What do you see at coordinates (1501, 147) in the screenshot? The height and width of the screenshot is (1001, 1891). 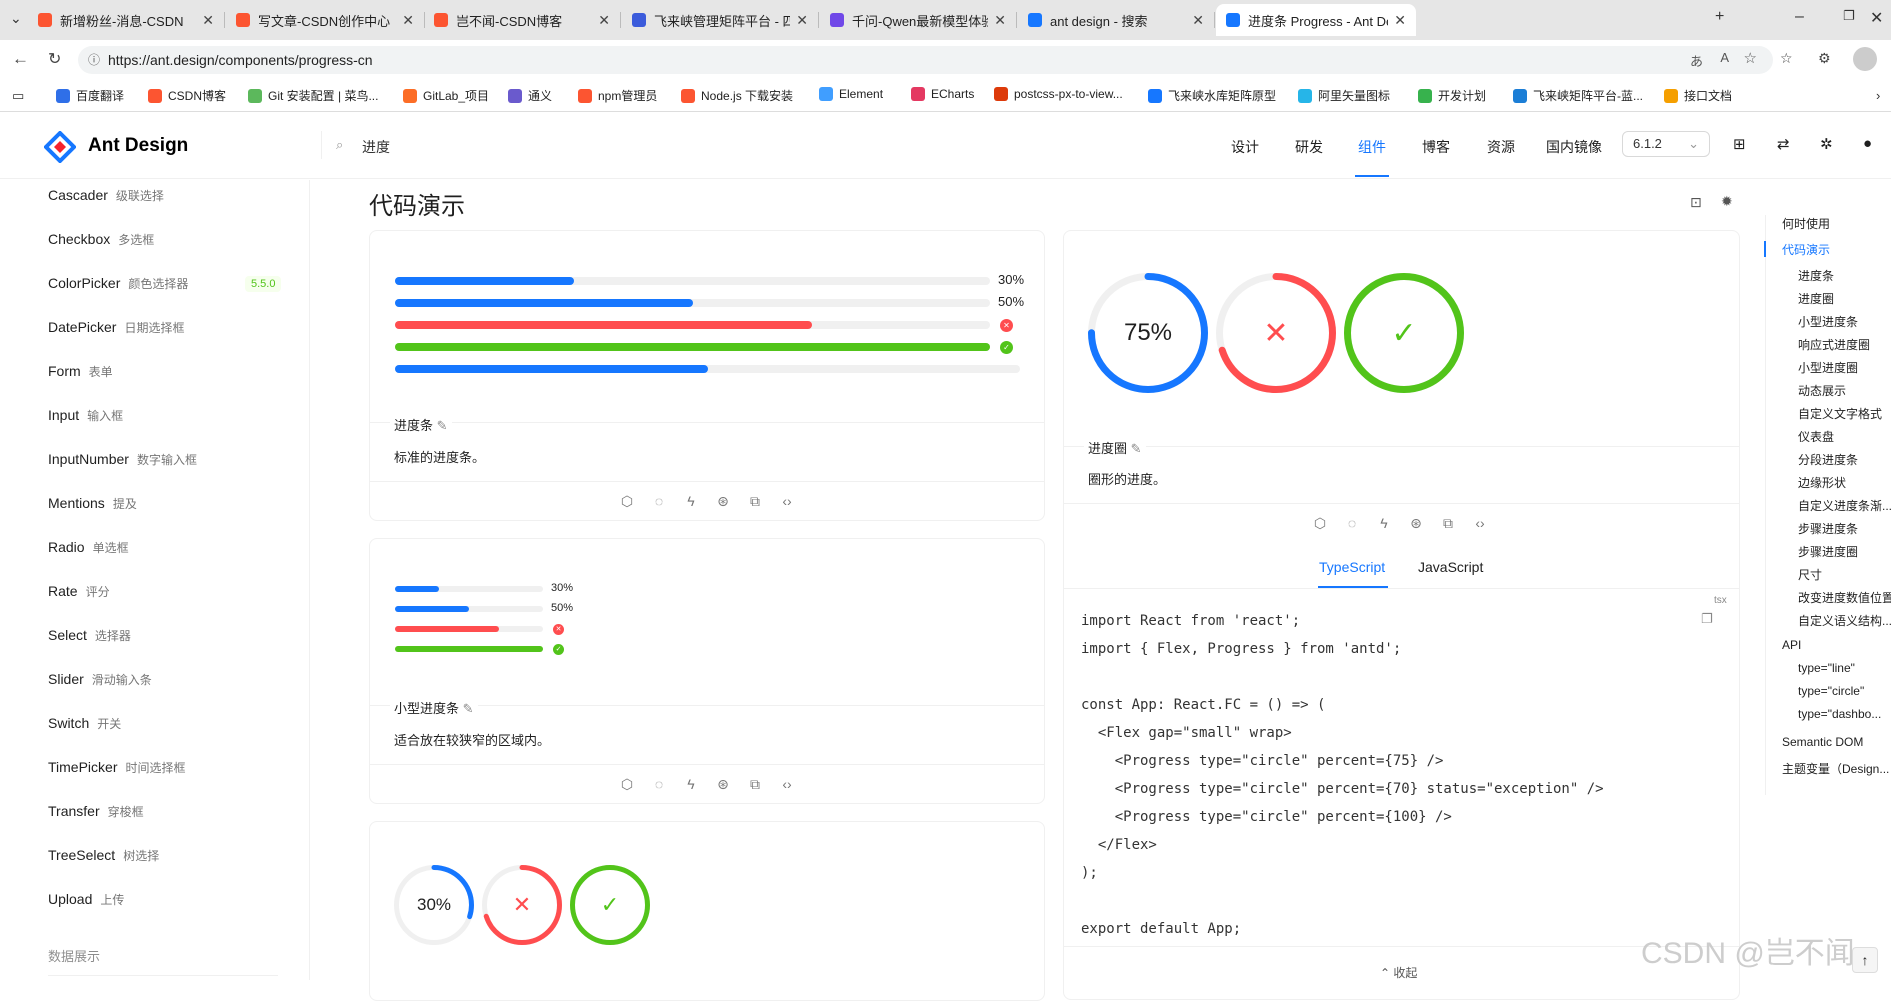 I see `nav-item: 资源` at bounding box center [1501, 147].